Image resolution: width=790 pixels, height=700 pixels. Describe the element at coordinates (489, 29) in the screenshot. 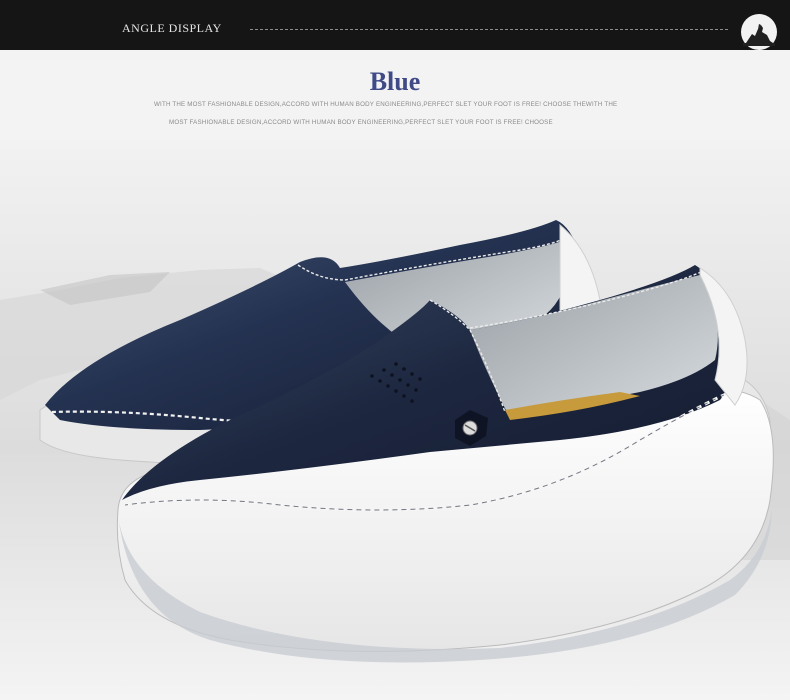

I see `header-divider` at that location.